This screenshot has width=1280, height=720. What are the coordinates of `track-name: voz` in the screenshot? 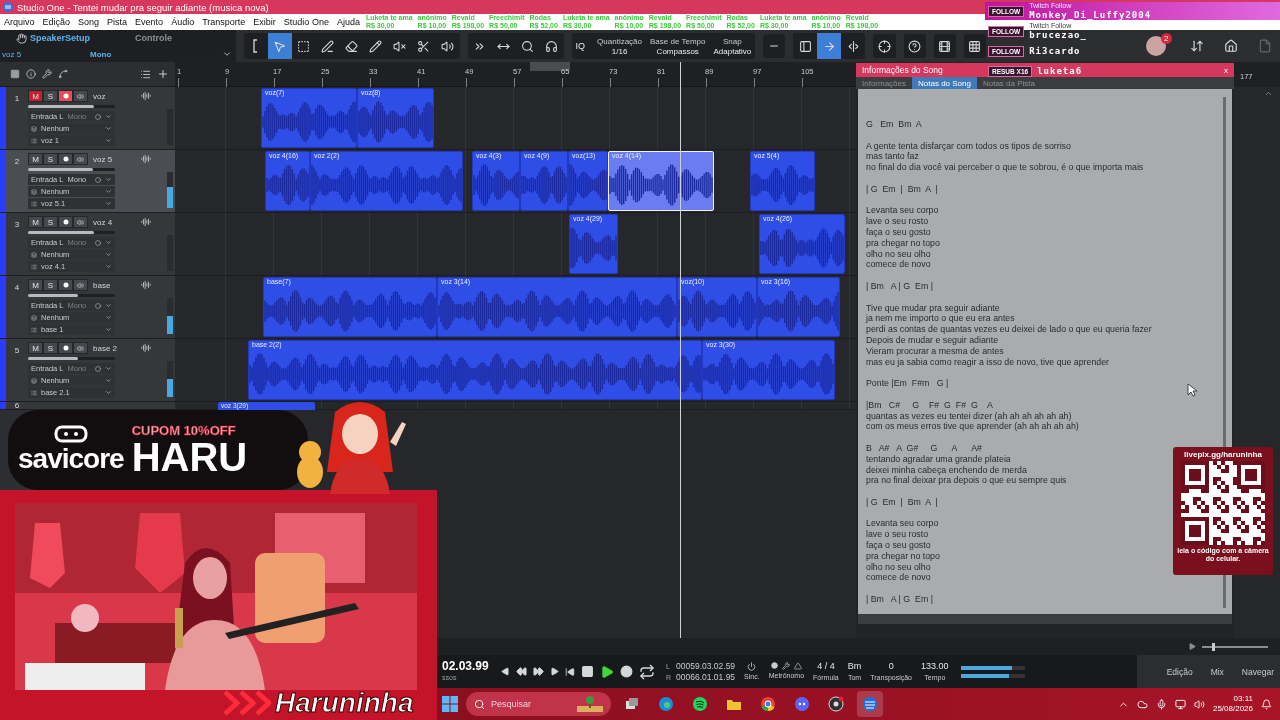 It's located at (117, 96).